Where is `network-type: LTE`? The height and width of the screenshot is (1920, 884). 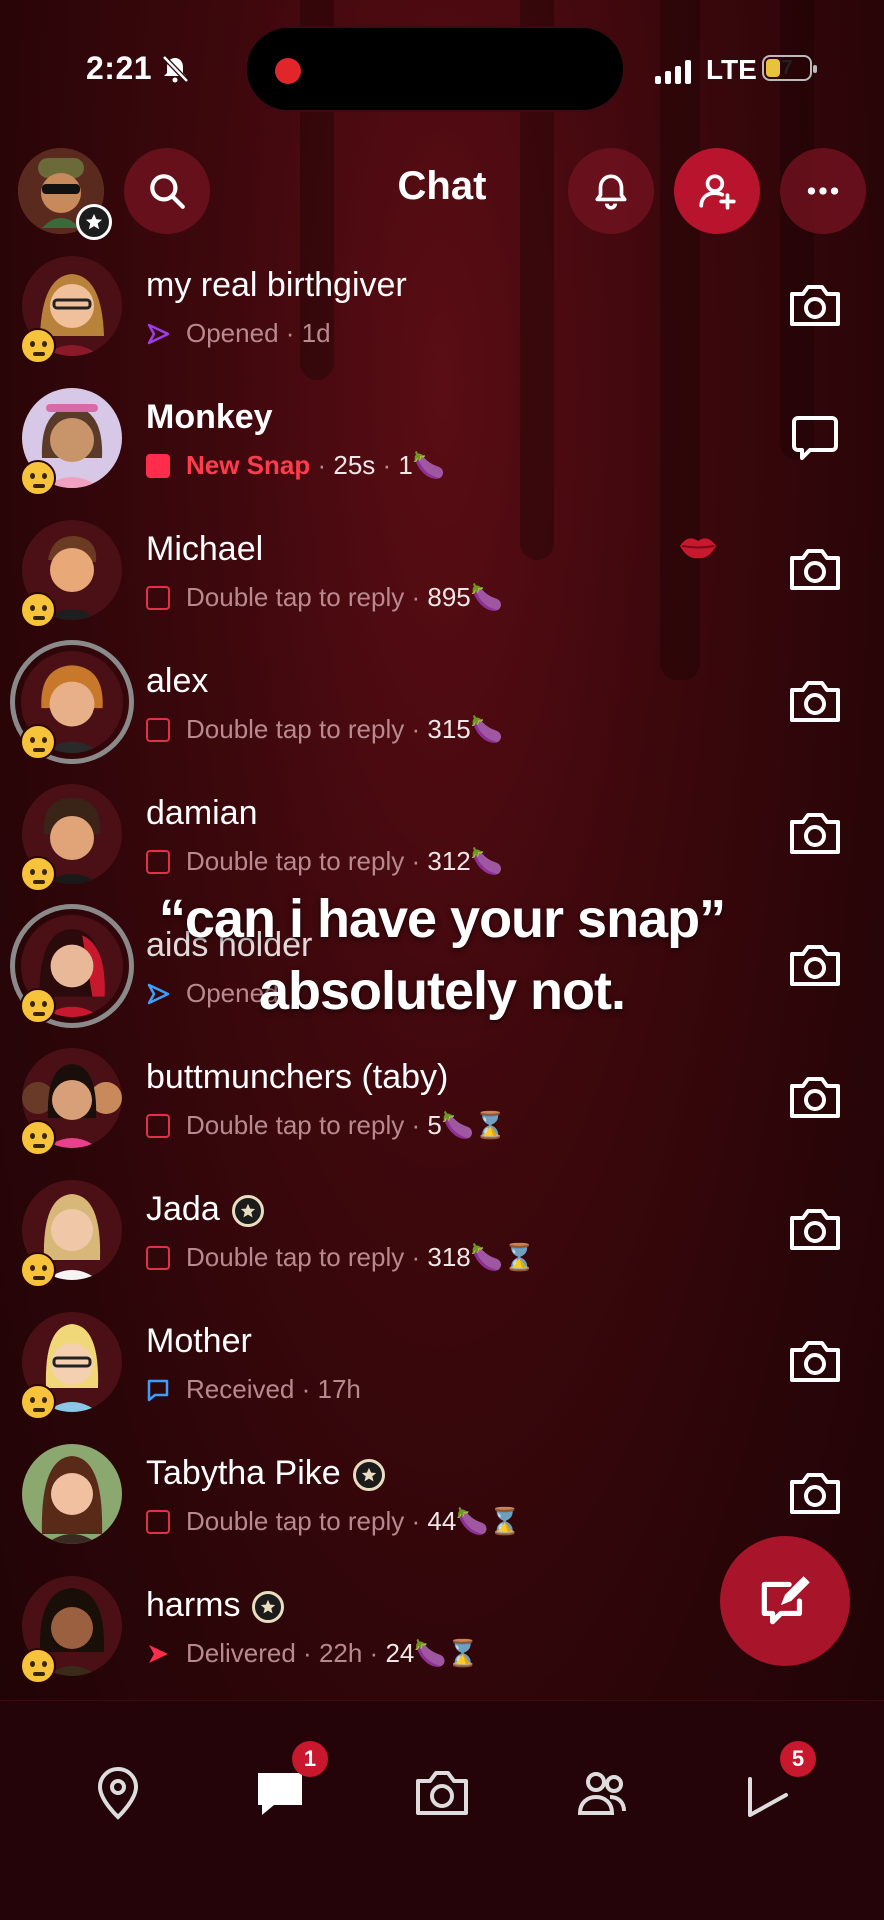 network-type: LTE is located at coordinates (731, 69).